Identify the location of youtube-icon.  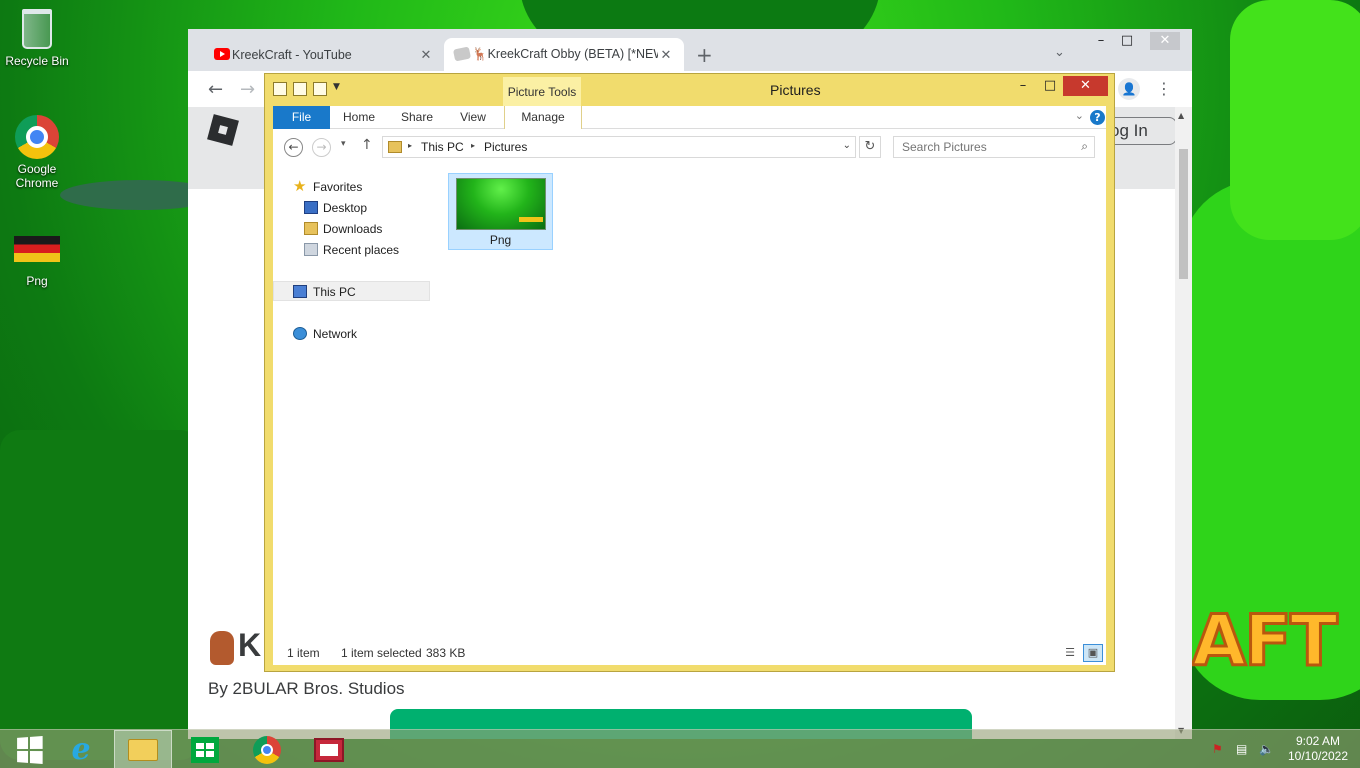
(222, 54).